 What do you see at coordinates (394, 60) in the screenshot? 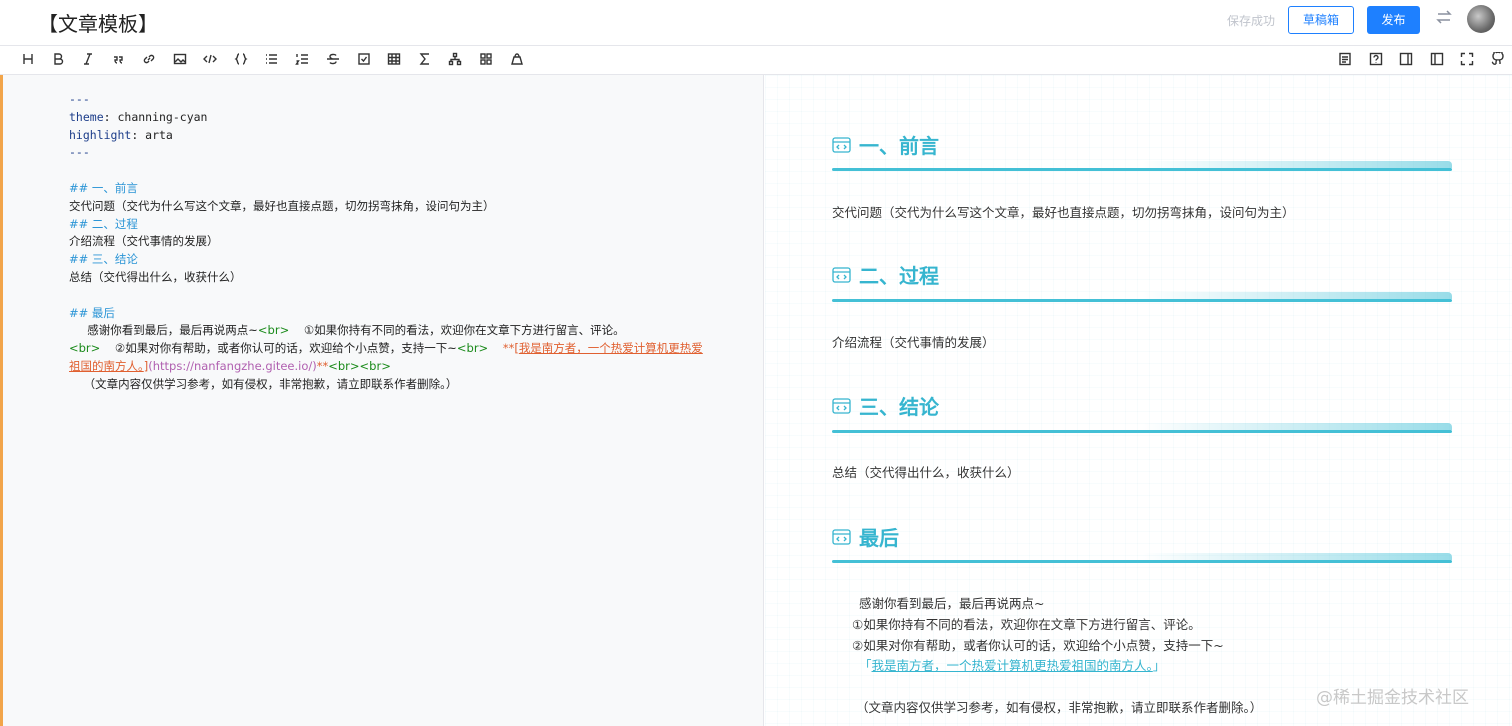
I see `table-icon` at bounding box center [394, 60].